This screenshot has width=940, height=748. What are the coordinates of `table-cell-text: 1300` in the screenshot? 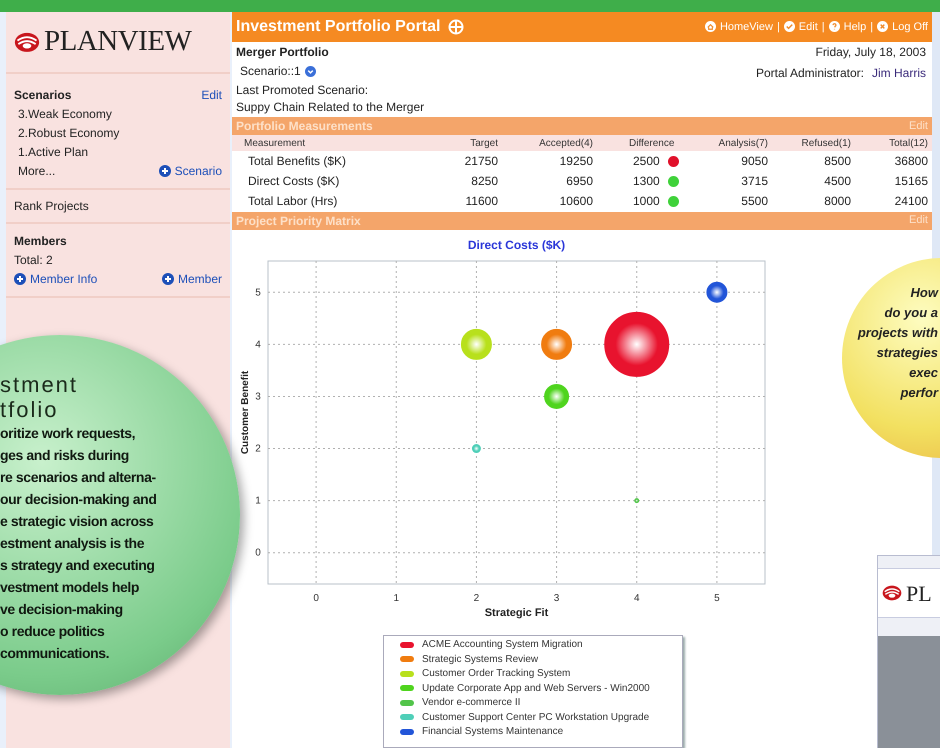 It's located at (646, 181).